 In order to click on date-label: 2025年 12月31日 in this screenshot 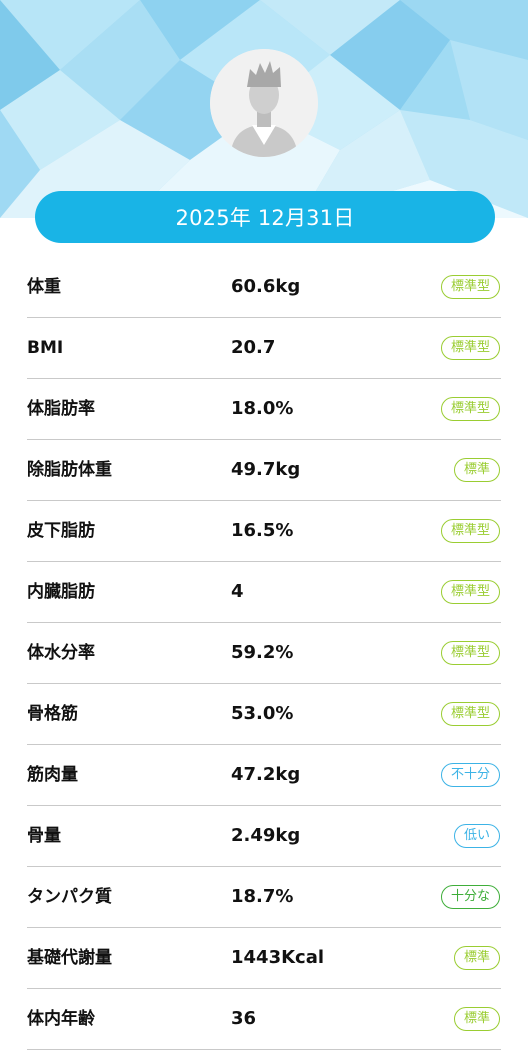, I will do `click(265, 218)`.